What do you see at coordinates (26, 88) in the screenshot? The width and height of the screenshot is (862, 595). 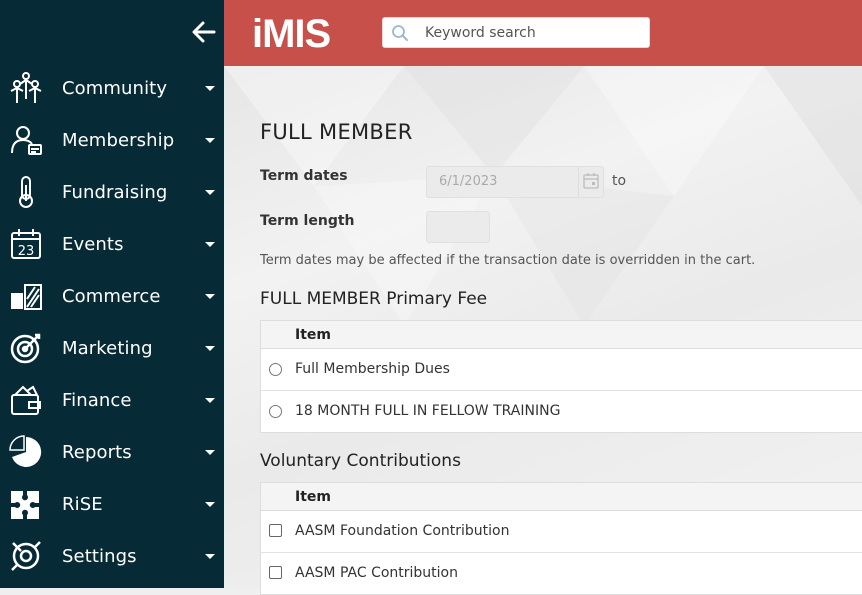 I see `community-icon` at bounding box center [26, 88].